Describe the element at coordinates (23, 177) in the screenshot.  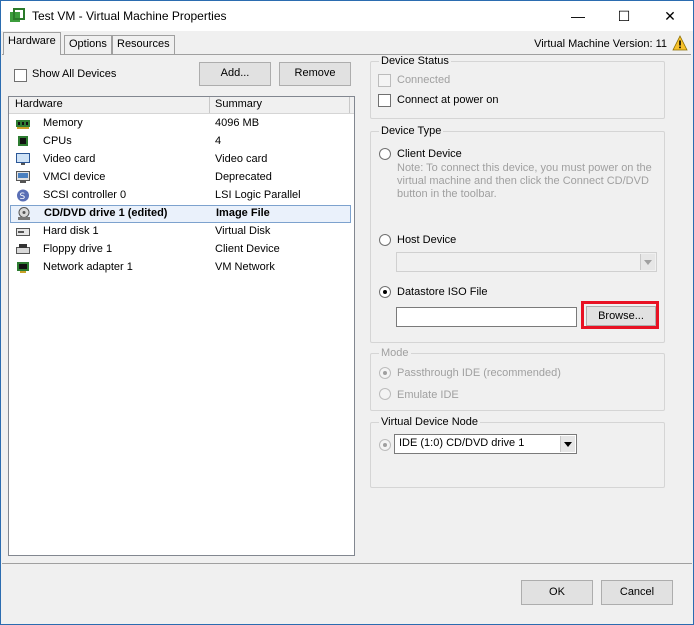
I see `vmci-icon` at that location.